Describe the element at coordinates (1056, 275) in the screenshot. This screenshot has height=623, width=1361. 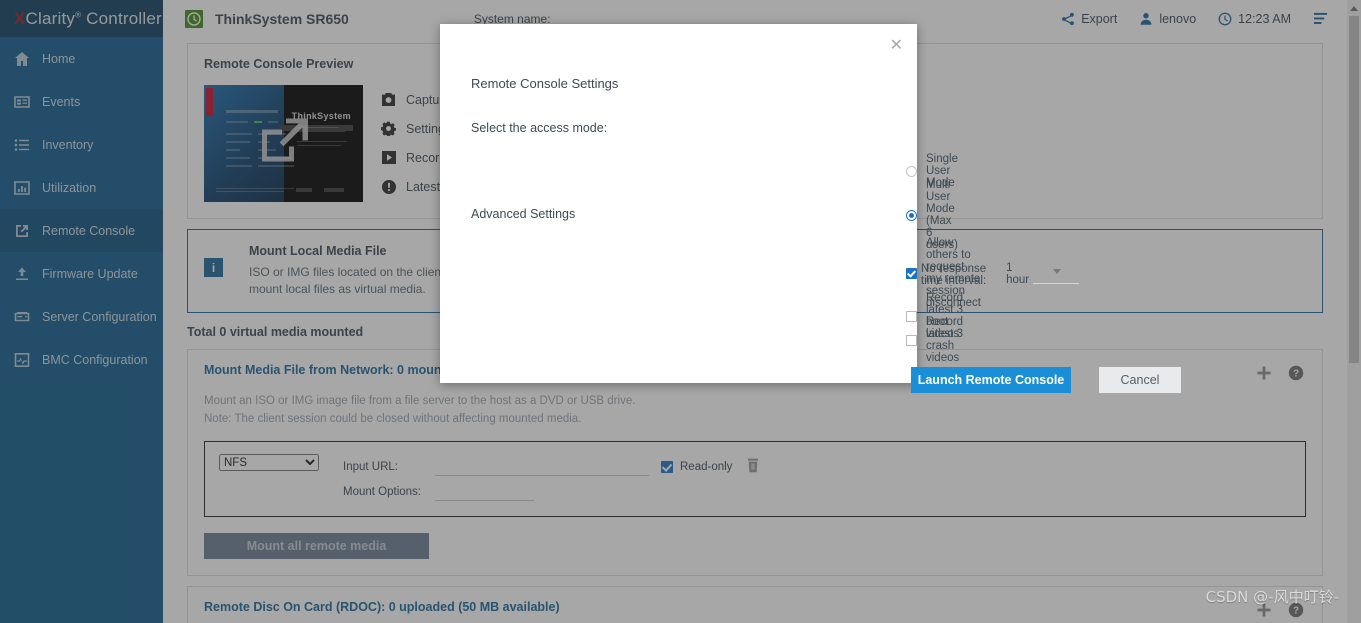
I see `interval-dropdown` at that location.